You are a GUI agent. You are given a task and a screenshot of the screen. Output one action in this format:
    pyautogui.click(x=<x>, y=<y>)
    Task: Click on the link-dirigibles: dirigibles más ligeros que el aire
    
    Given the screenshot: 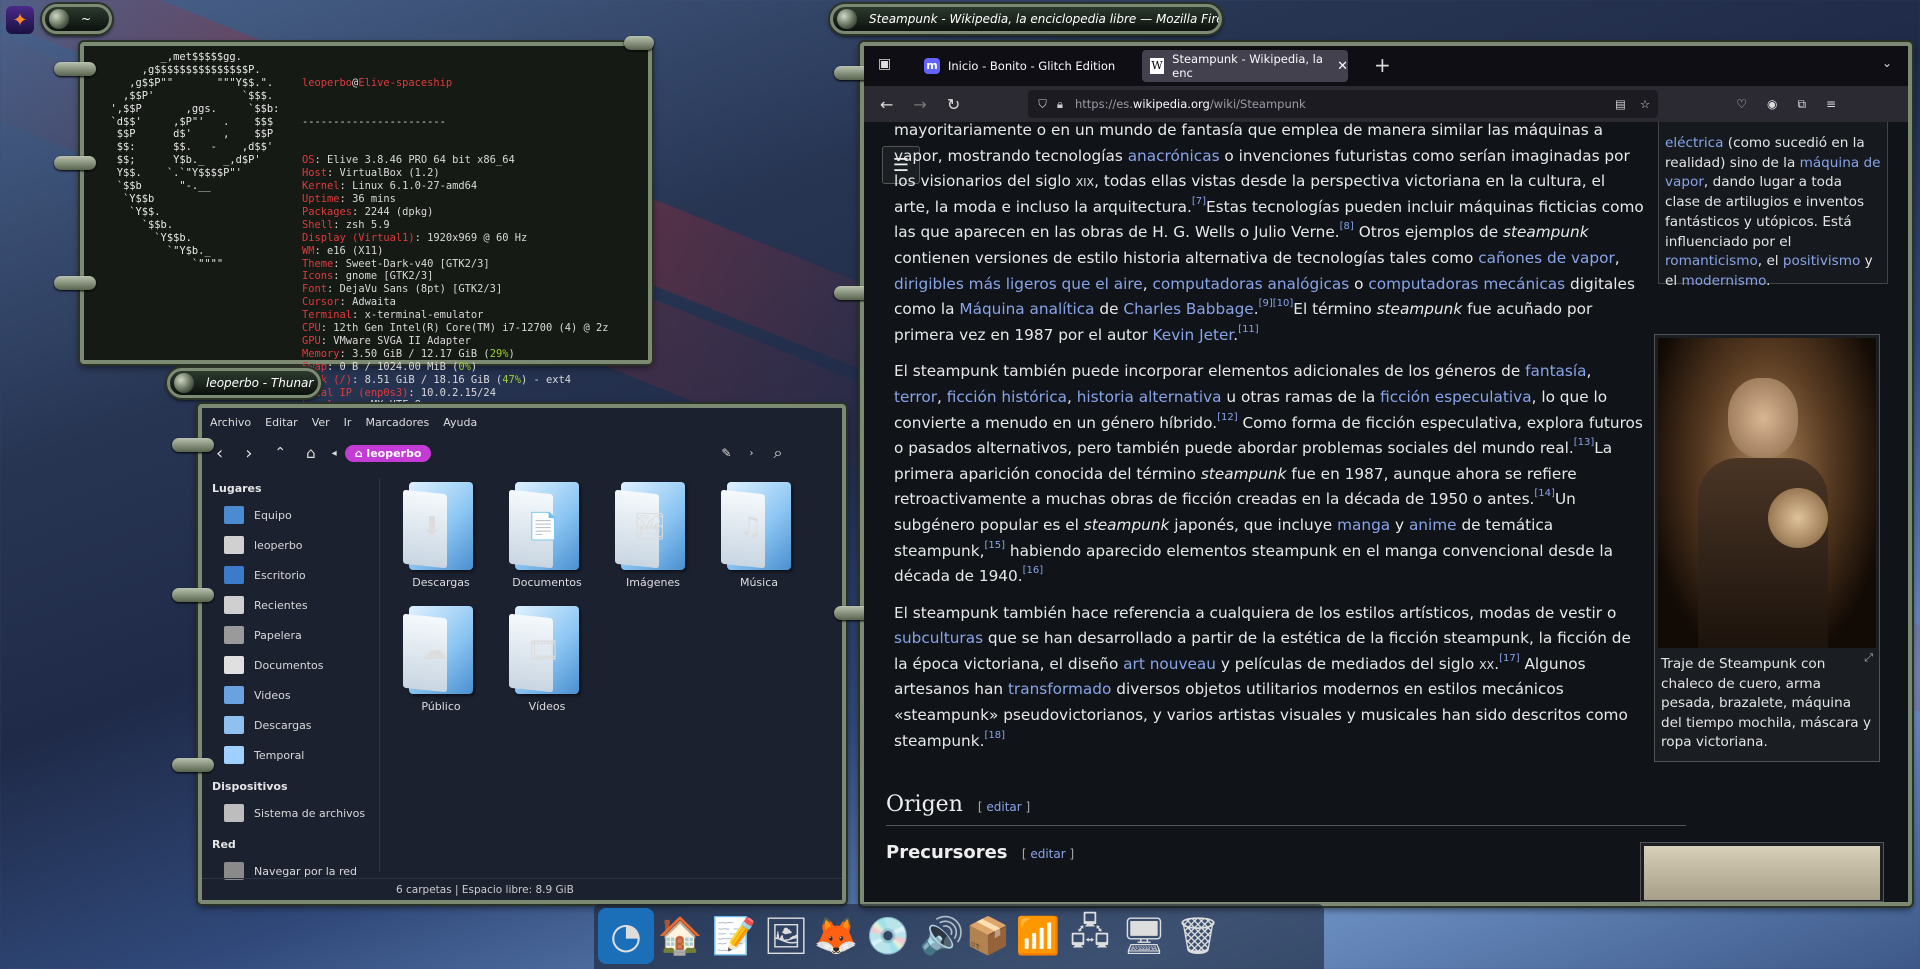 What is the action you would take?
    pyautogui.click(x=1018, y=284)
    